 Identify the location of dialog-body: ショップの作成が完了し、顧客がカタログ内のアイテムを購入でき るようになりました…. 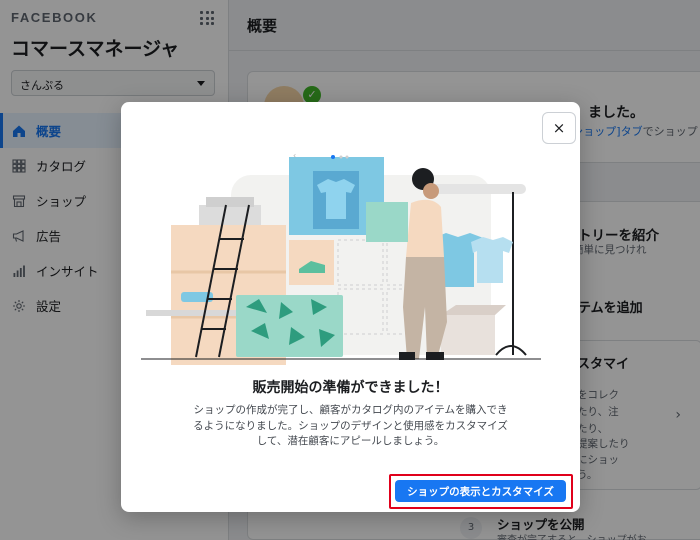
(350, 426).